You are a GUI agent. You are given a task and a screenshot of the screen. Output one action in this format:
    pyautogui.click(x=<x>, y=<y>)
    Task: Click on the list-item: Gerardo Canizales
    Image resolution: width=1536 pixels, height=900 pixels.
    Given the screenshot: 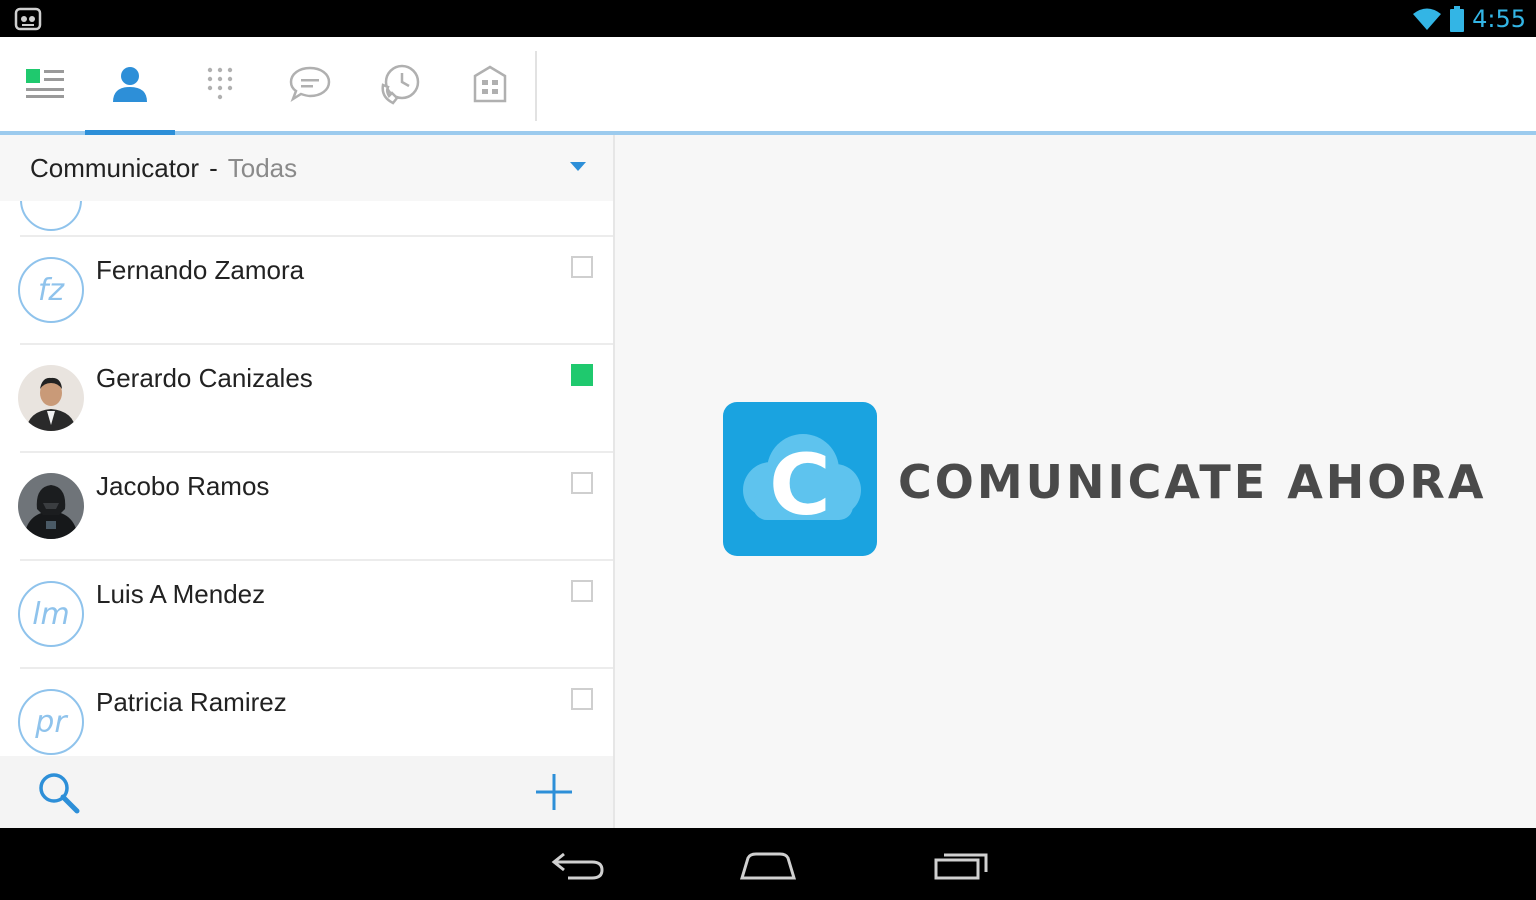 What is the action you would take?
    pyautogui.click(x=306, y=399)
    